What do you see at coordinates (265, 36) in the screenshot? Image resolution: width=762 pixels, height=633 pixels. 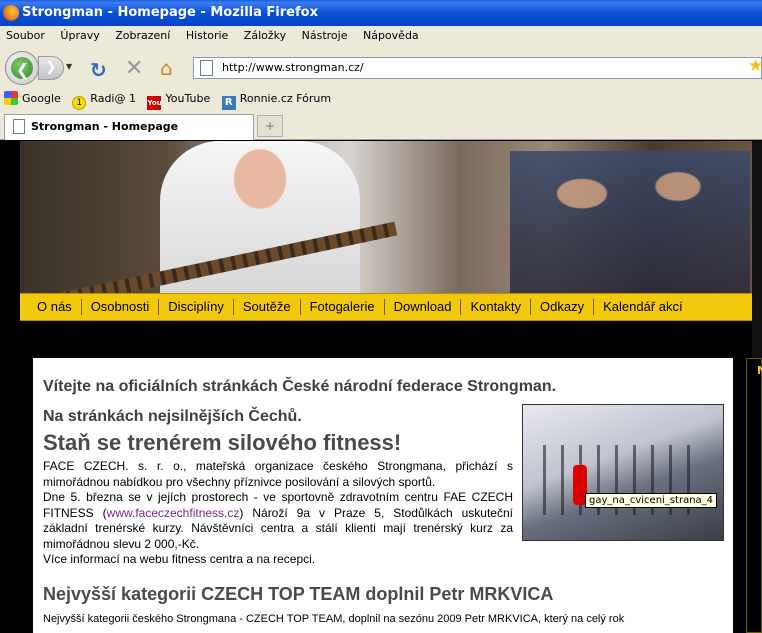 I see `menu-zalozky: Záložky` at bounding box center [265, 36].